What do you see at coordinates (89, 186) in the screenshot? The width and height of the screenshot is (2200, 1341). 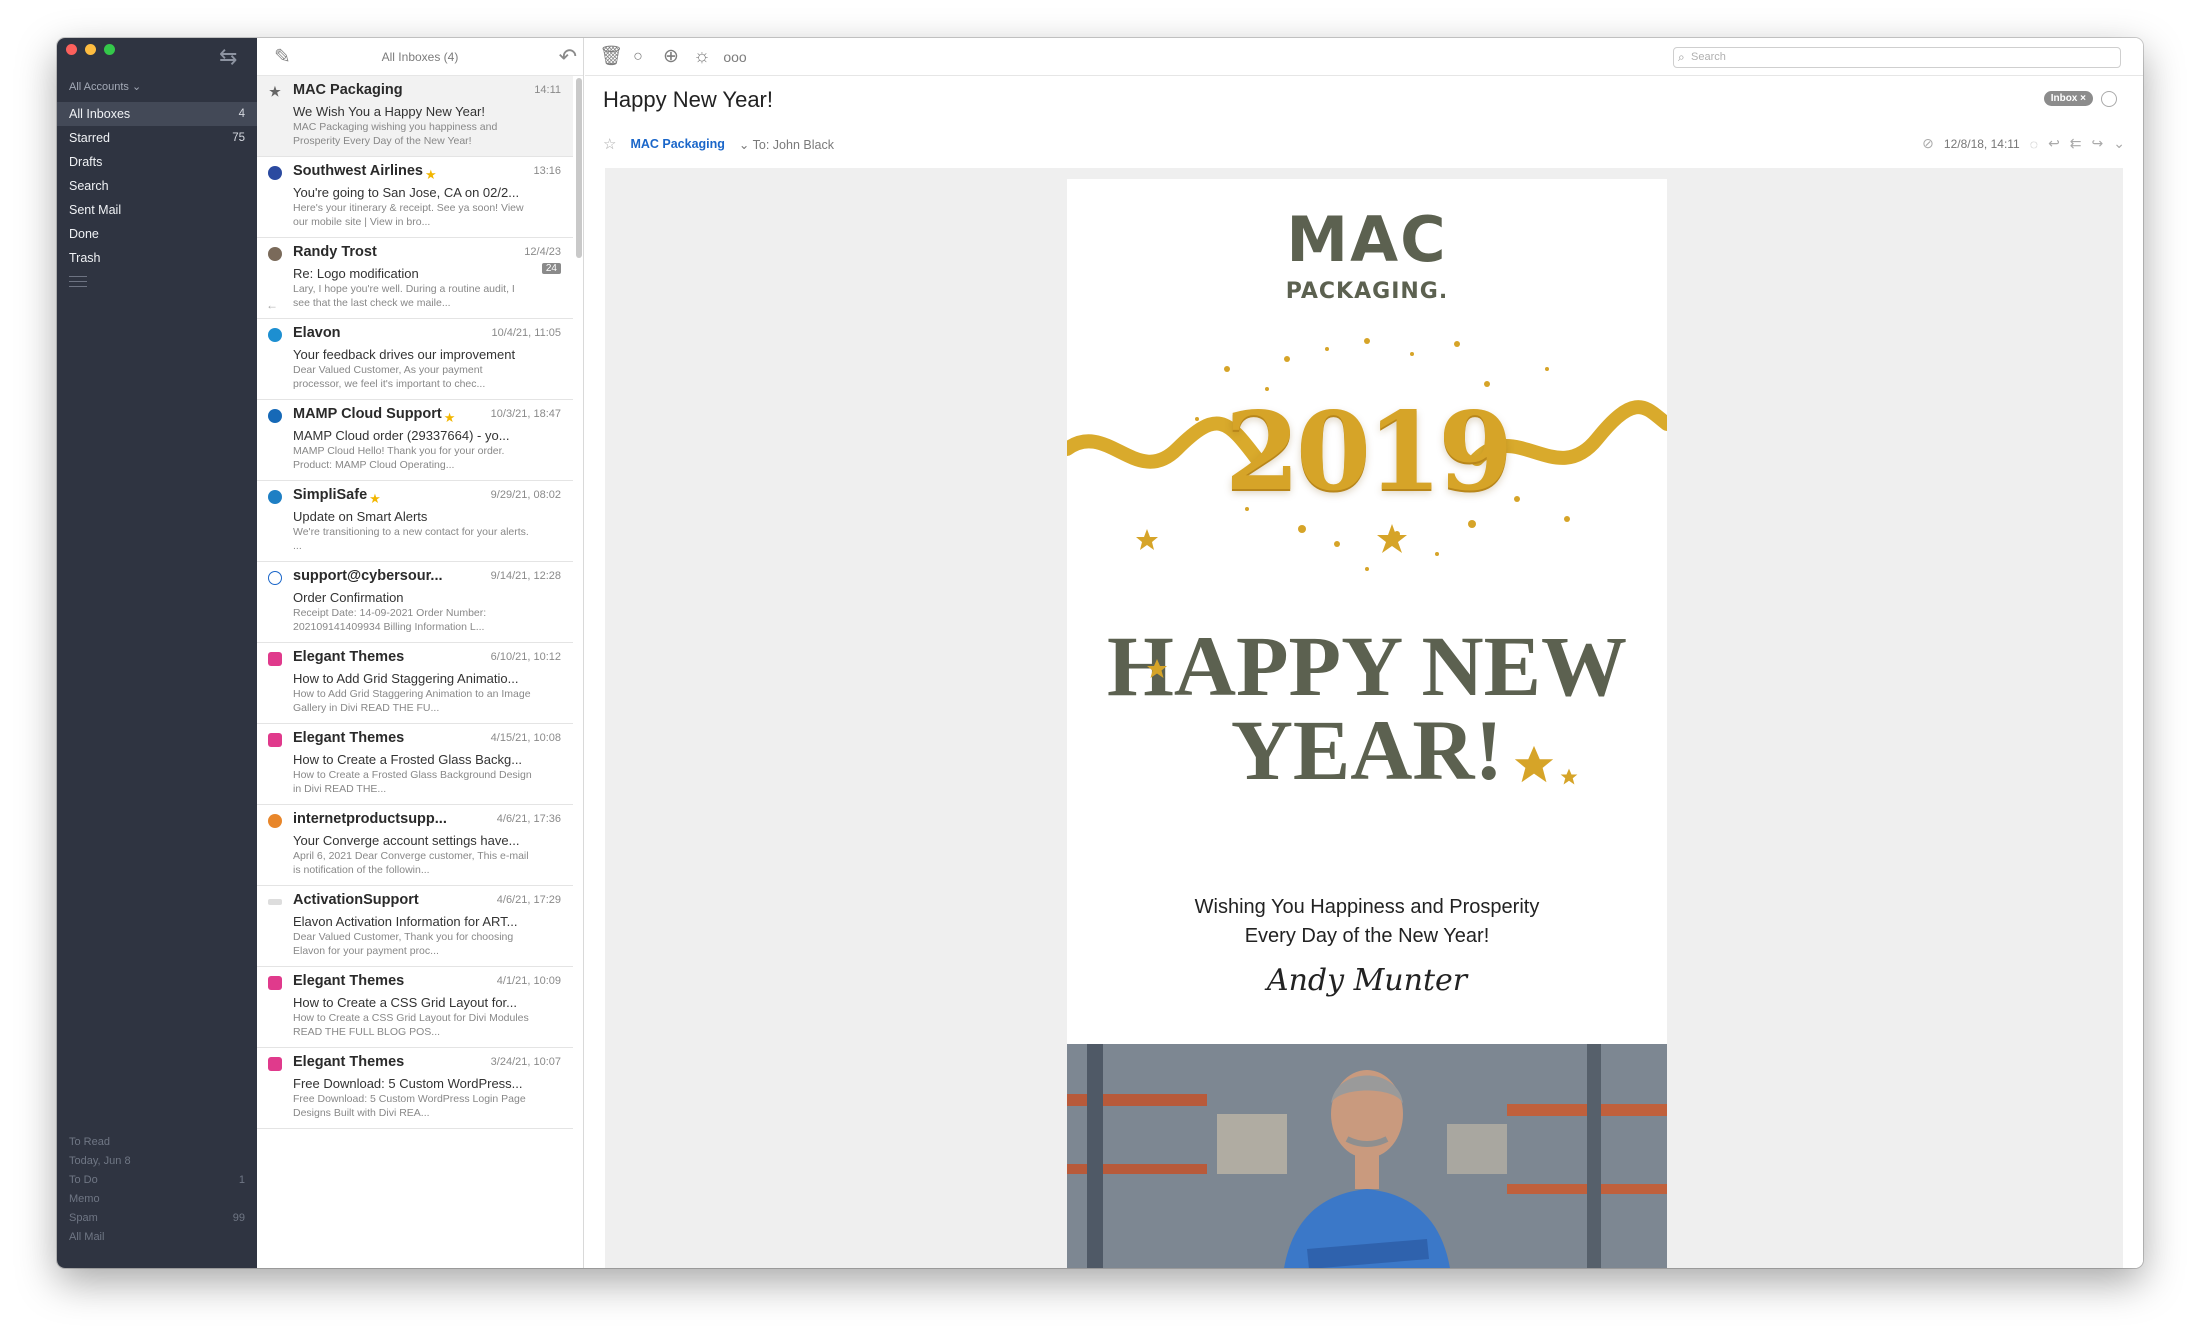 I see `sidebar-item-label: Search` at bounding box center [89, 186].